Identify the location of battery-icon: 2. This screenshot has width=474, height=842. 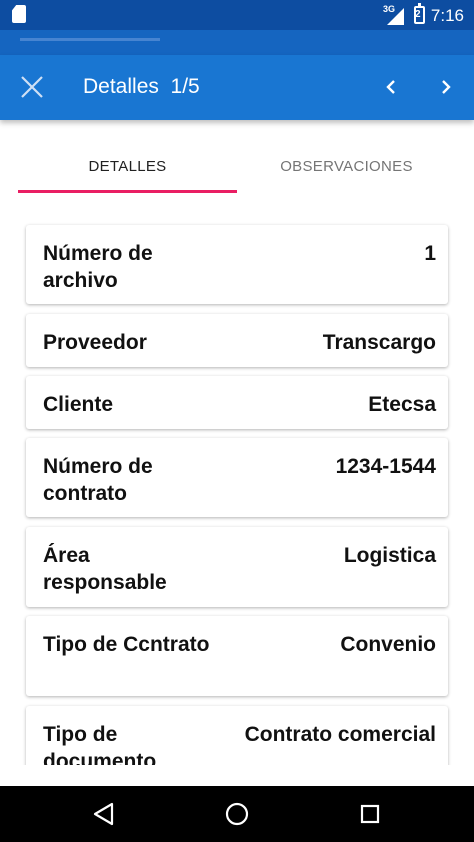
(419, 13).